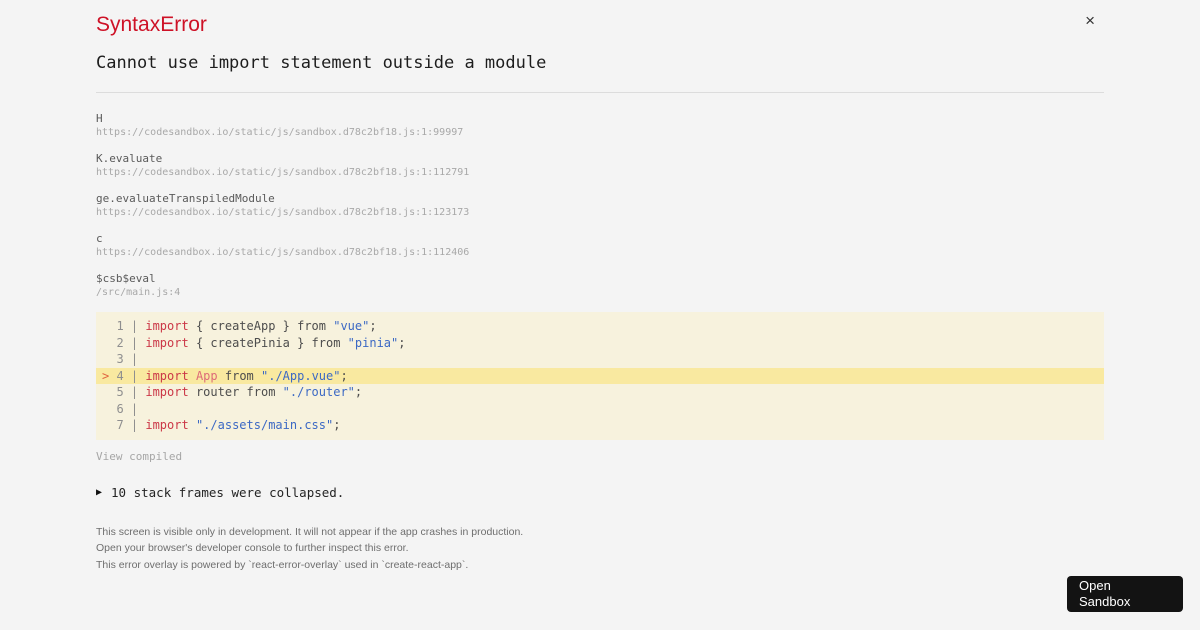 The width and height of the screenshot is (1200, 630). Describe the element at coordinates (600, 286) in the screenshot. I see `stack-frame: $csb$eval/src/main.js:4` at that location.